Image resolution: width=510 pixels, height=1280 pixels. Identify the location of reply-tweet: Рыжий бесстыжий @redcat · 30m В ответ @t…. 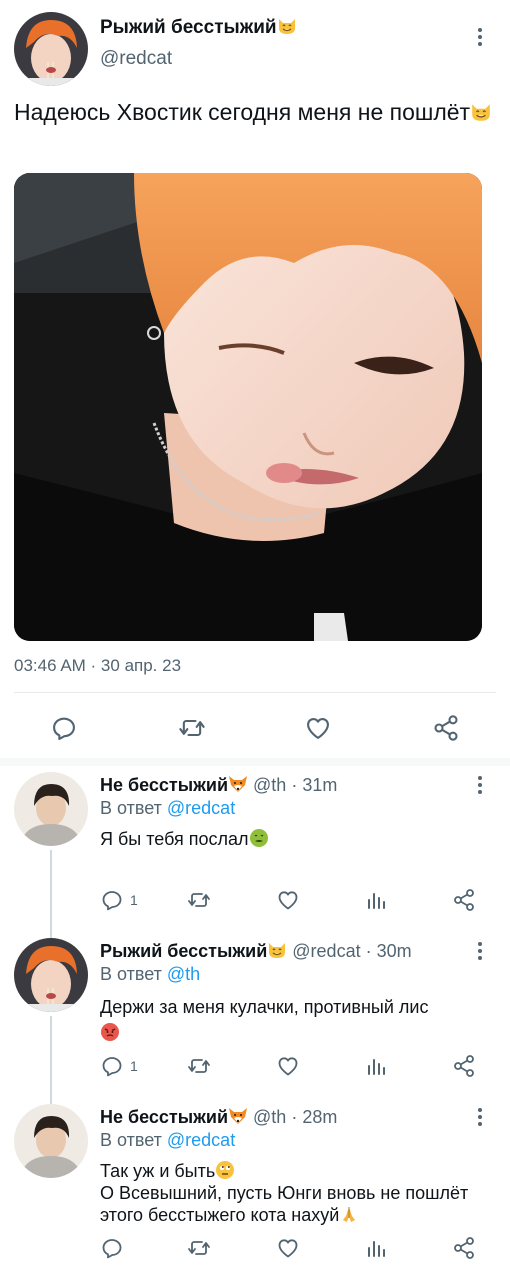
(255, 1018).